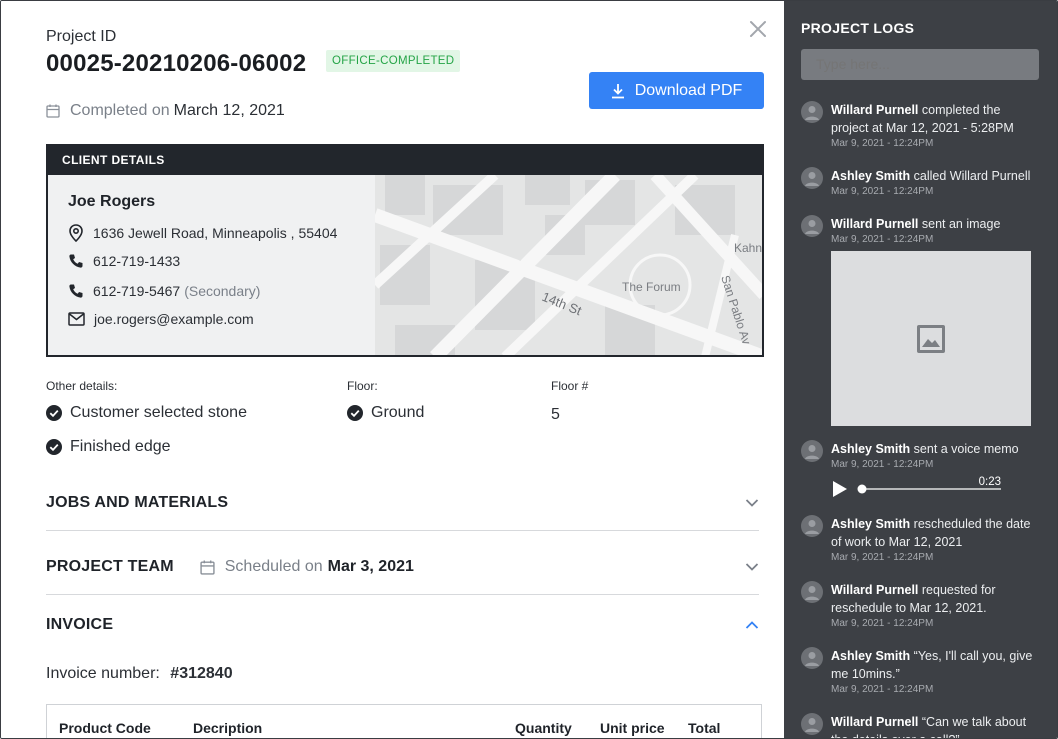  I want to click on project-logs-title: PROJECT LOGS, so click(858, 28).